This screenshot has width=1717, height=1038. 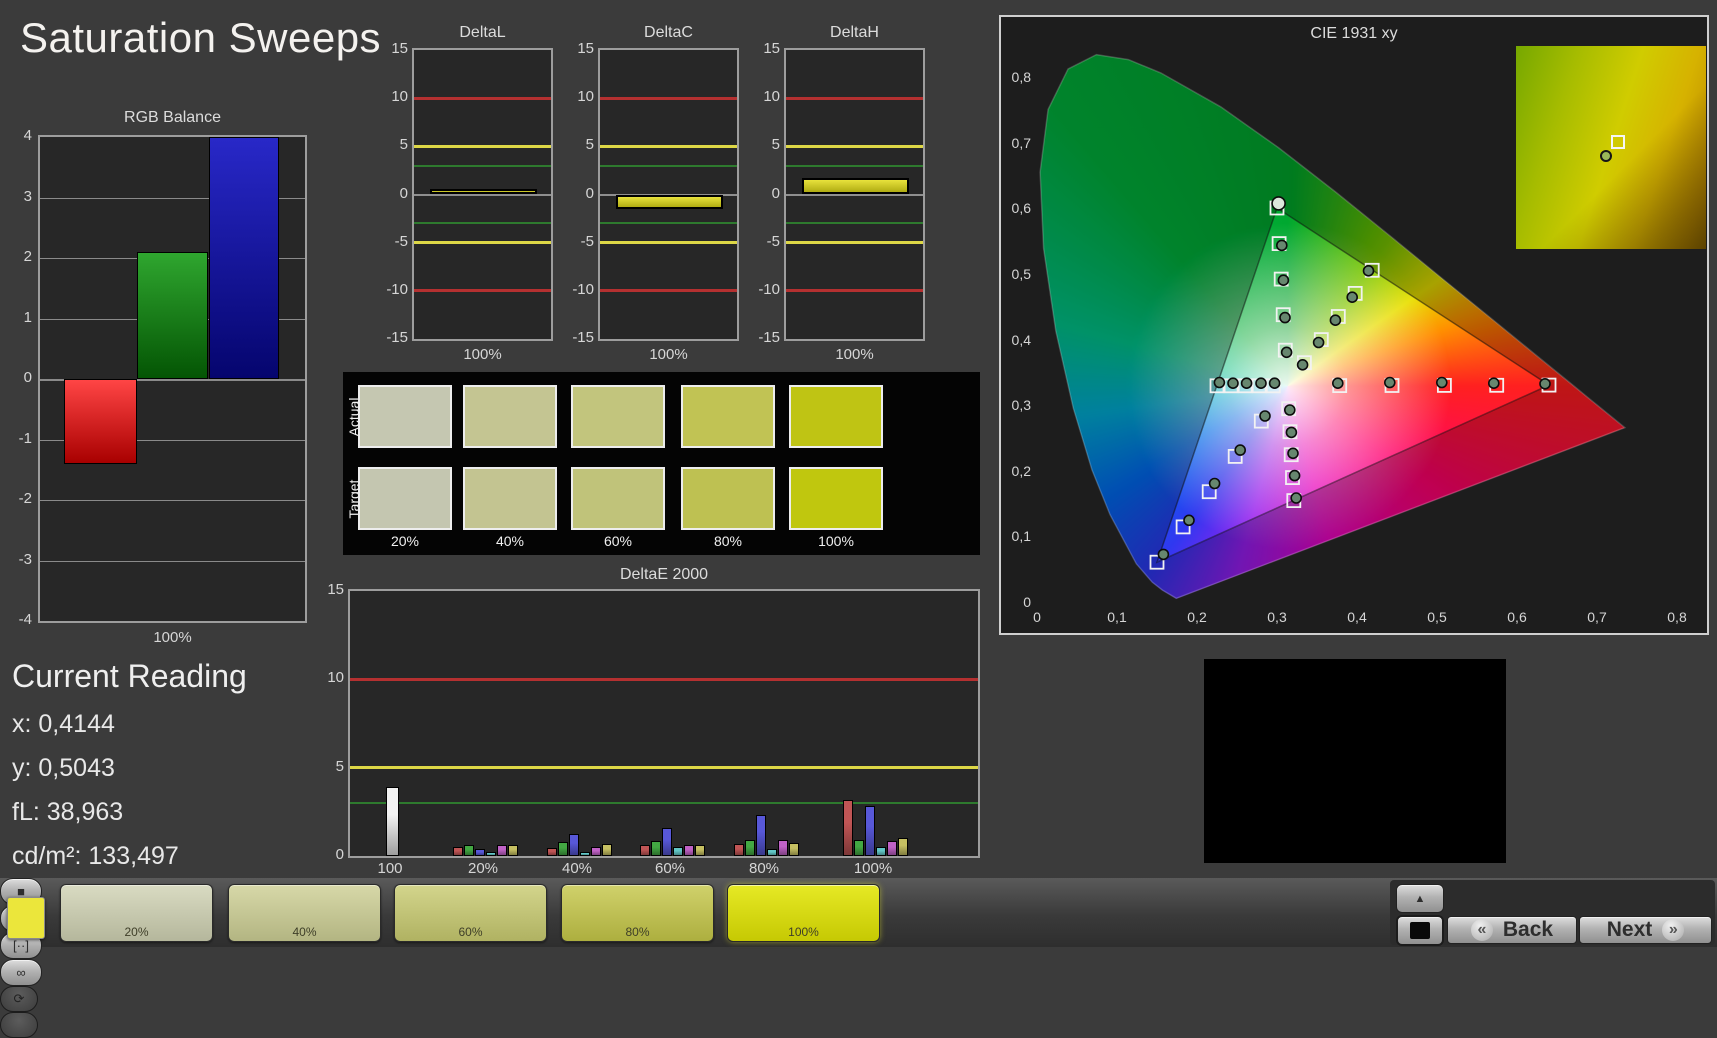 What do you see at coordinates (854, 291) in the screenshot?
I see `delta-refline--10` at bounding box center [854, 291].